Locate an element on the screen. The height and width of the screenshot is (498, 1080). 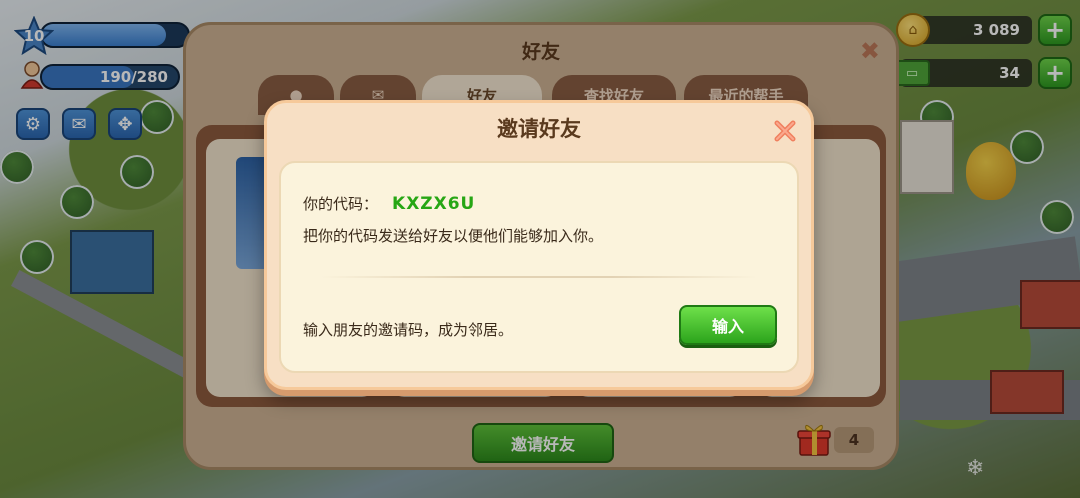
dialog-title: 邀请好友 is located at coordinates (539, 129).